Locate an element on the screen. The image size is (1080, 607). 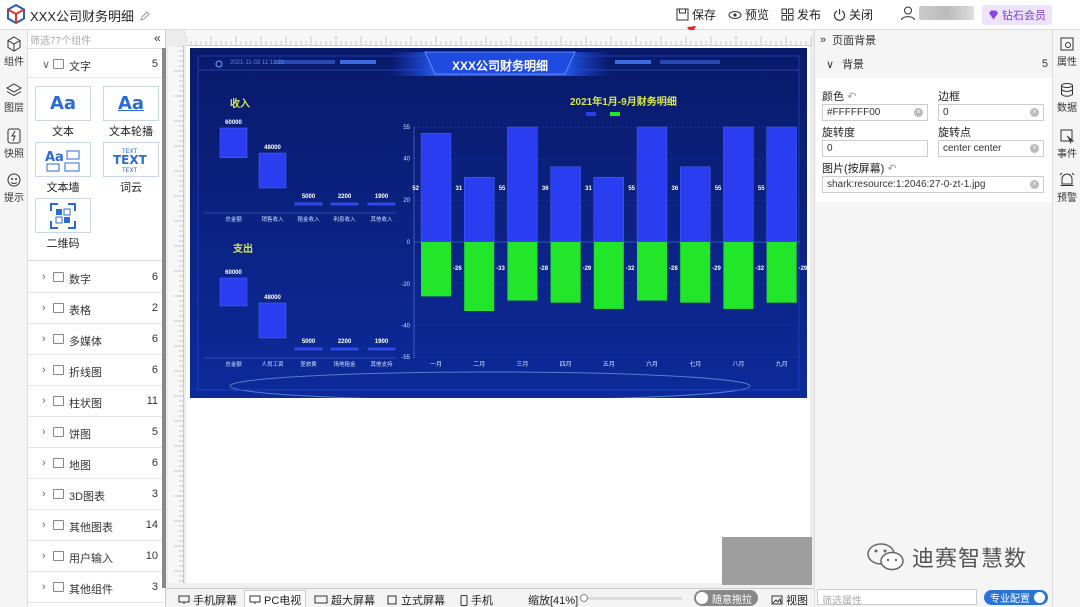
category-item: › 数字 6 is located at coordinates (97, 277).